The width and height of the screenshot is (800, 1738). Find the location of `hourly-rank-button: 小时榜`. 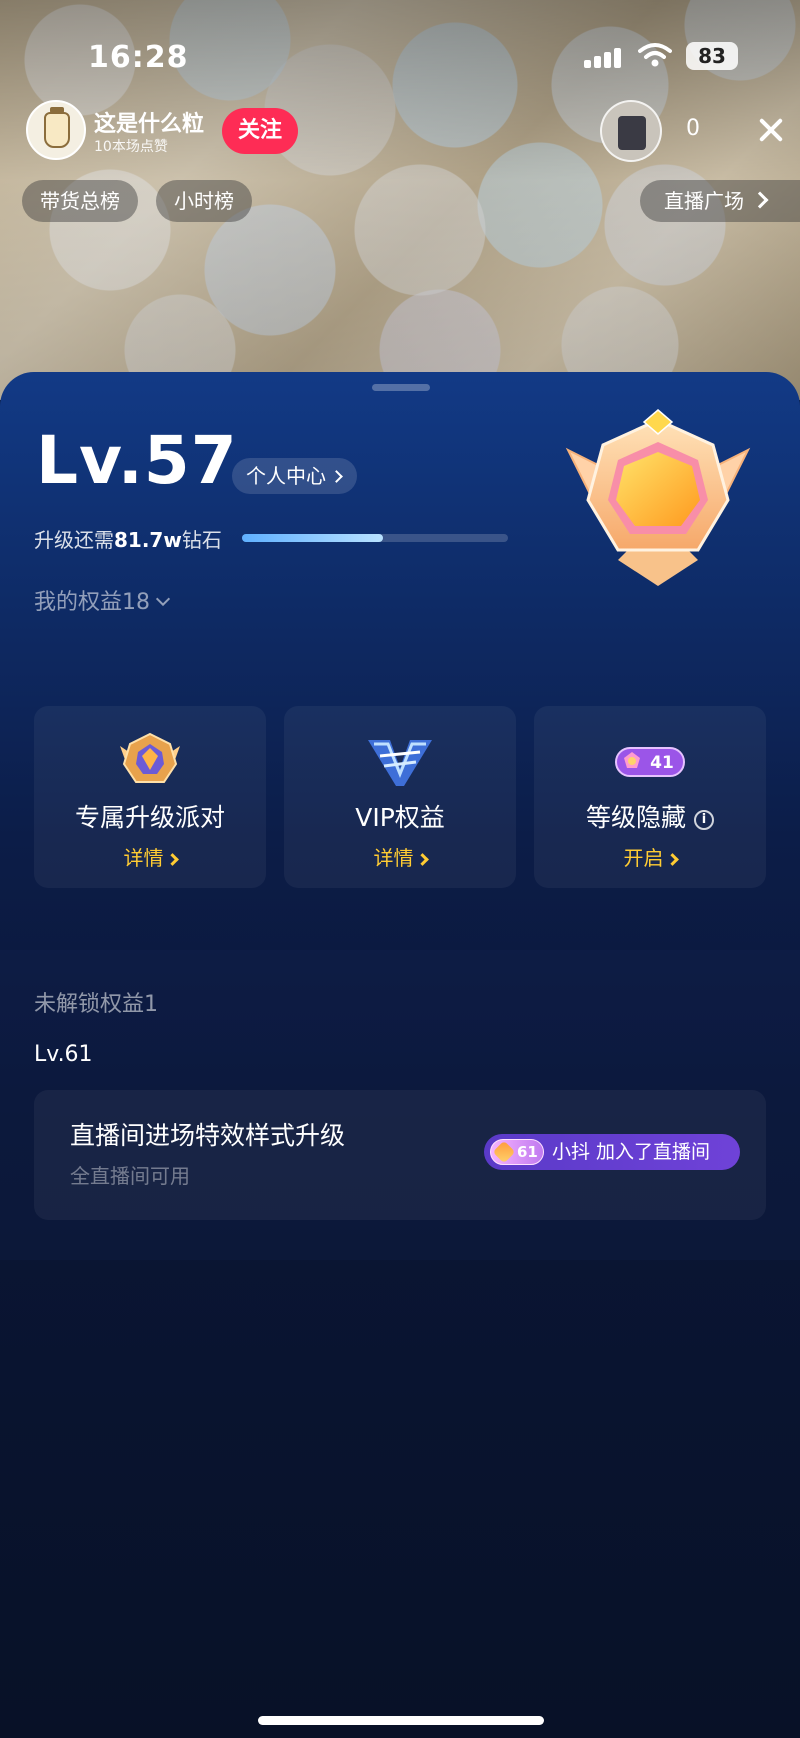

hourly-rank-button: 小时榜 is located at coordinates (204, 201).